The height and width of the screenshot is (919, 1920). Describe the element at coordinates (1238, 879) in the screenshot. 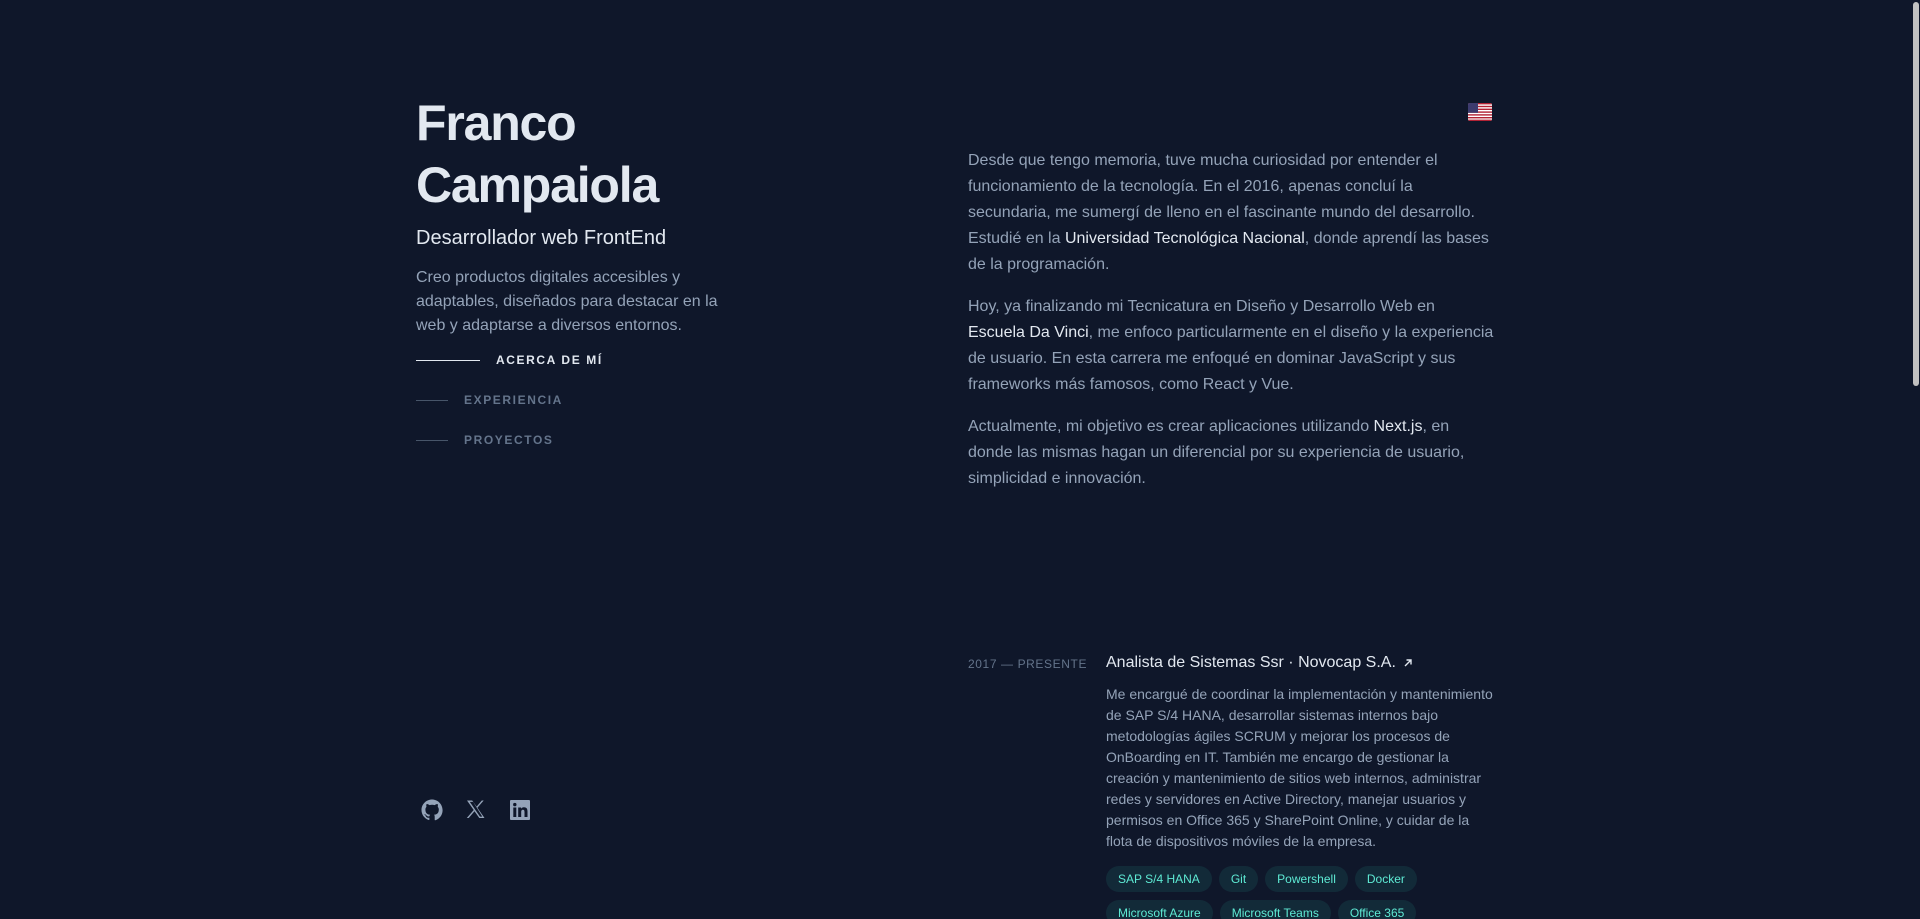

I see `tech-tag: Git` at that location.